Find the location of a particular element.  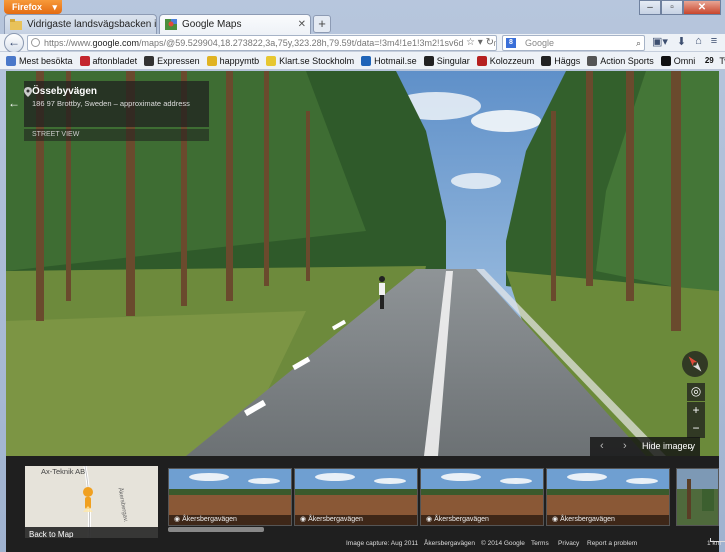

bookmark-label: Klart.se Stockholm is located at coordinates (317, 60).